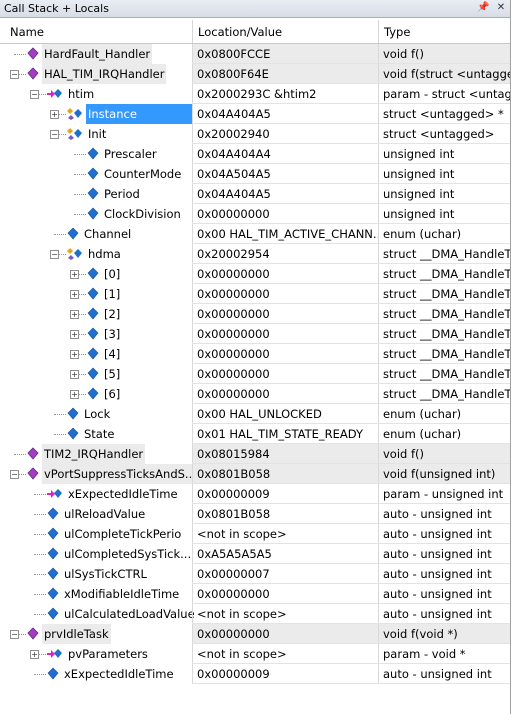 The width and height of the screenshot is (511, 714). I want to click on close-icon: ✕, so click(501, 8).